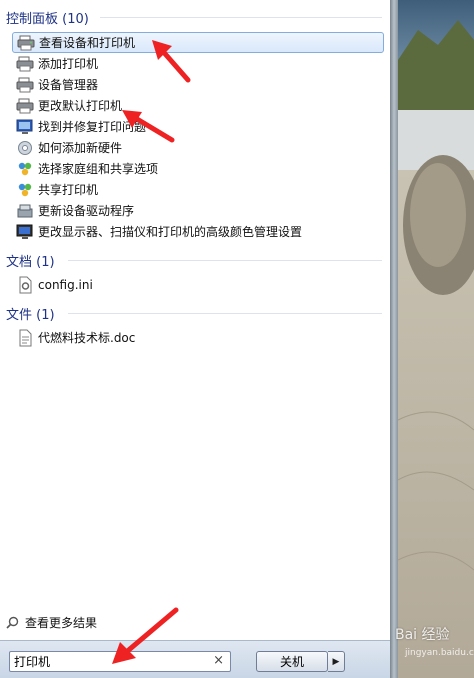 The width and height of the screenshot is (474, 678). I want to click on devices-printers-icon, so click(26, 42).